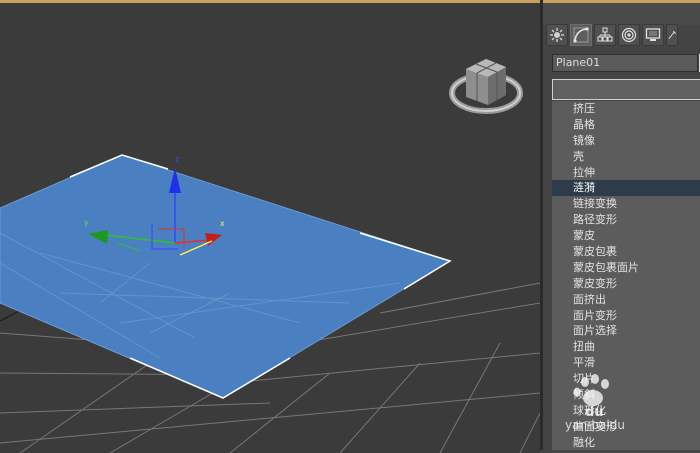 The height and width of the screenshot is (453, 700). I want to click on list-item: 壳, so click(626, 157).